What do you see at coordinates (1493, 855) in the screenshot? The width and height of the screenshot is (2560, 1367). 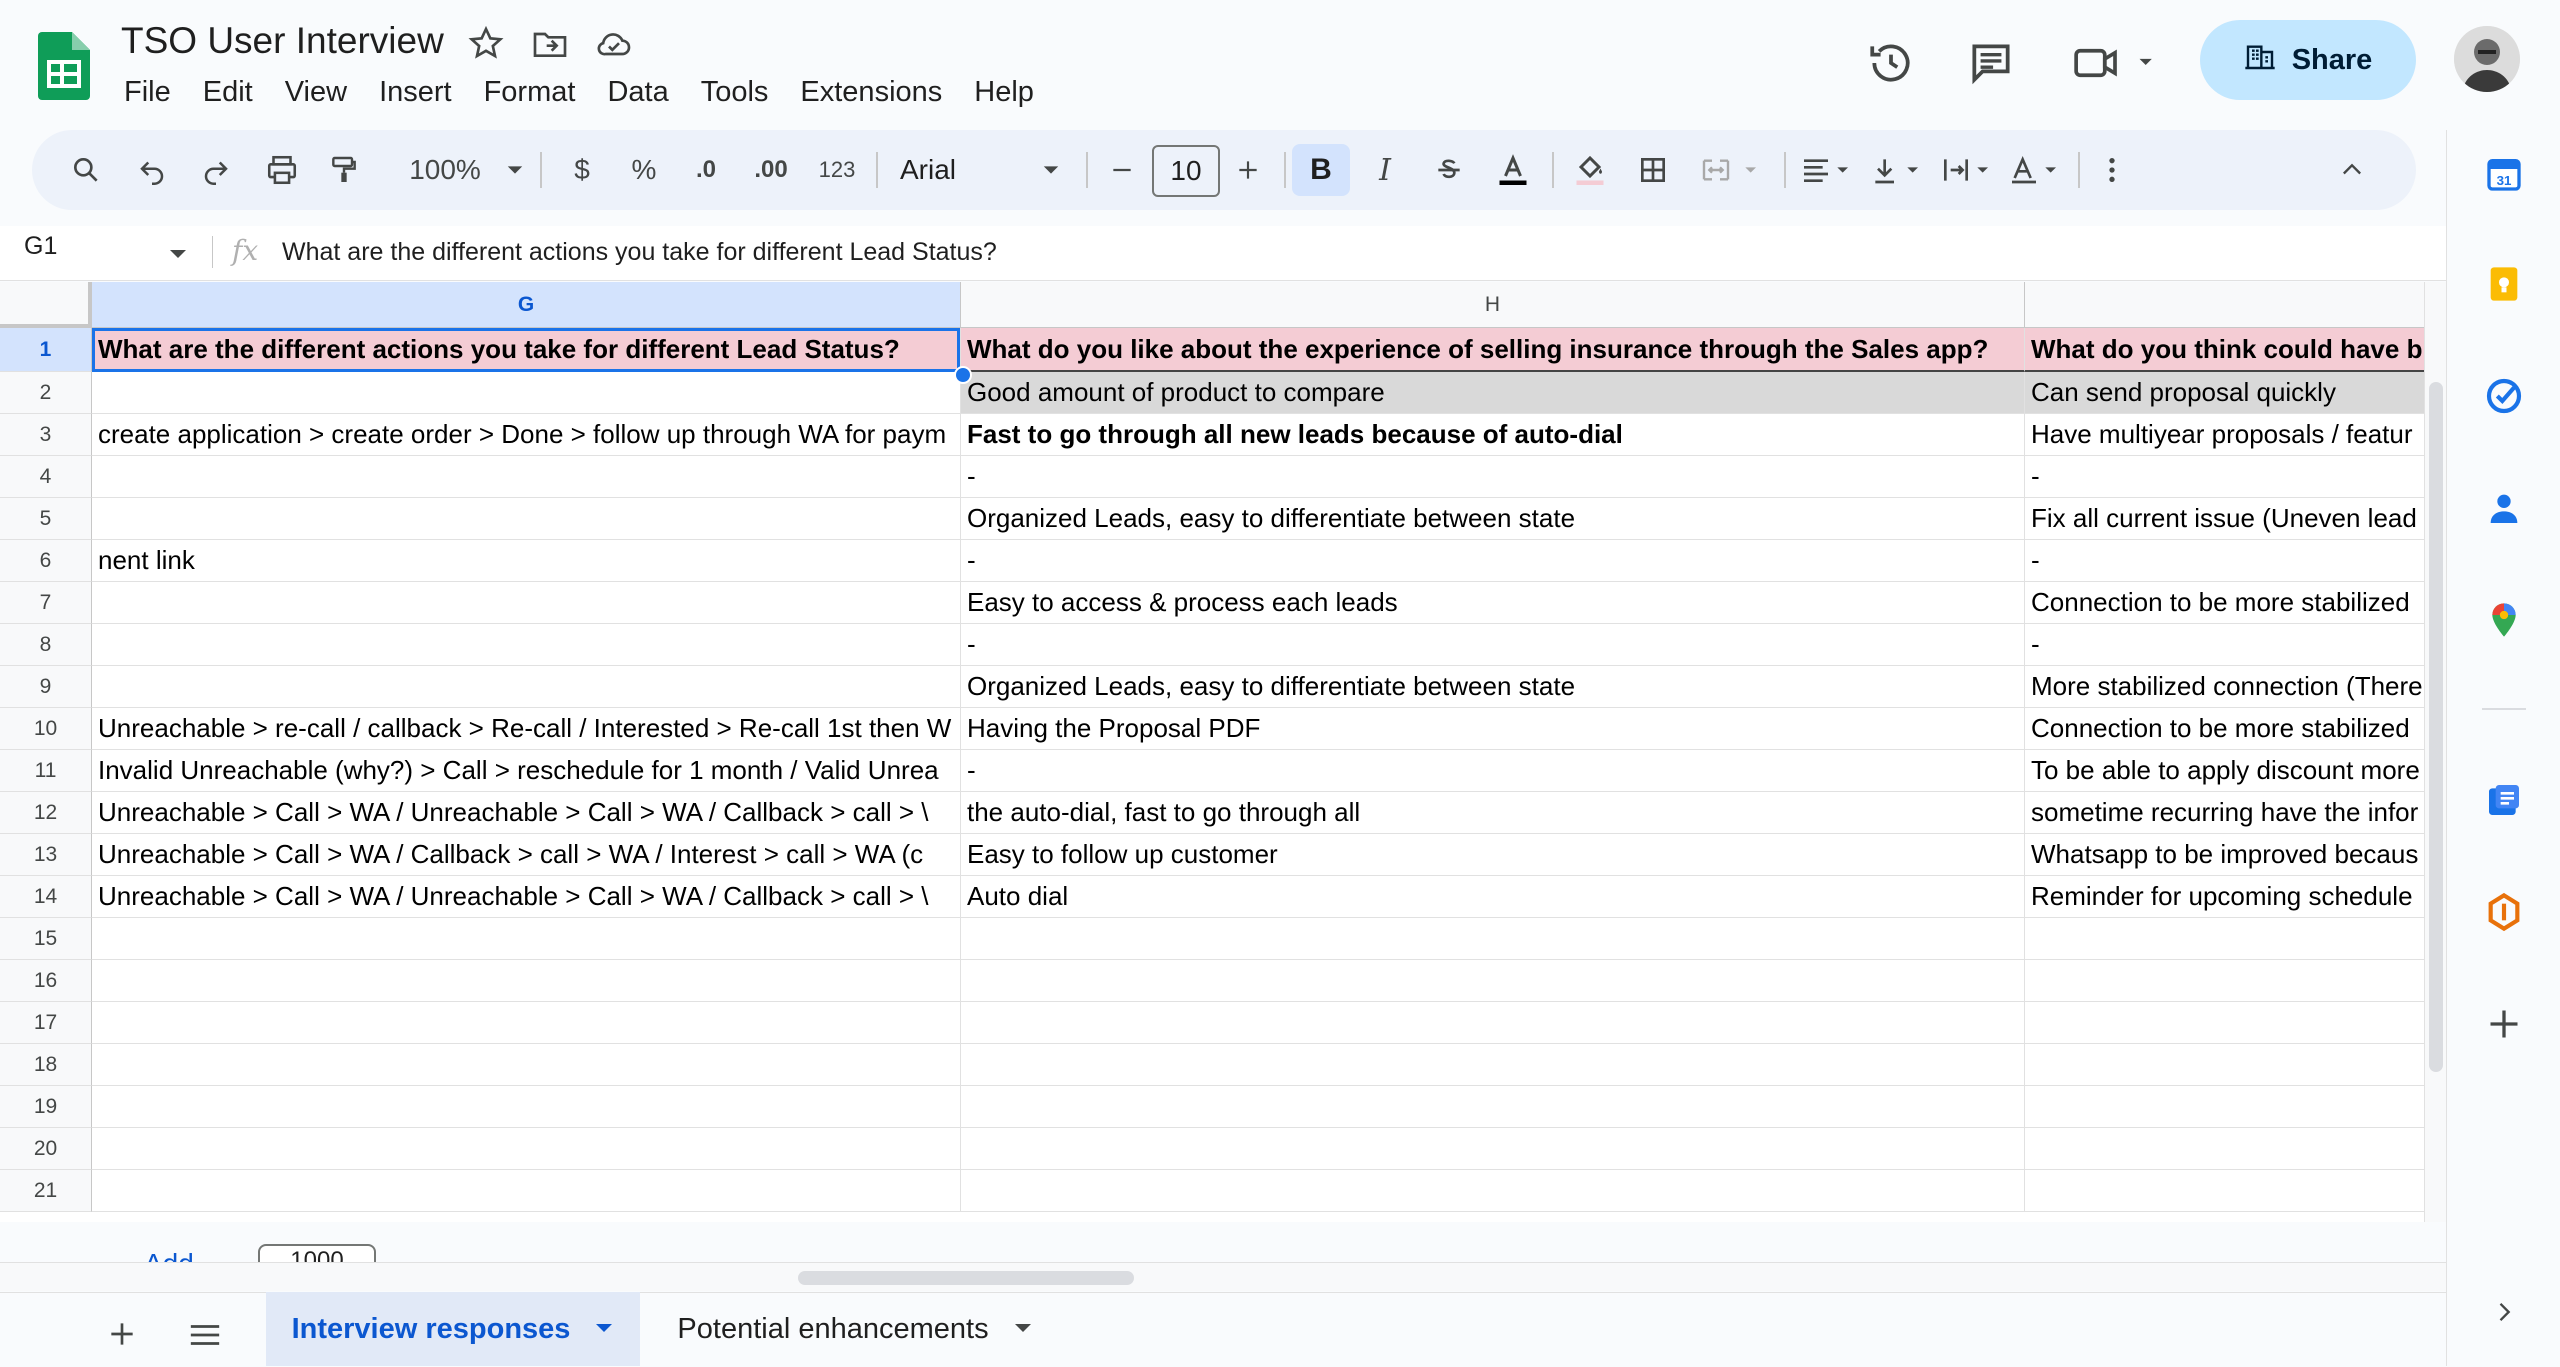 I see `cell-h13: Easy to follow up customer` at bounding box center [1493, 855].